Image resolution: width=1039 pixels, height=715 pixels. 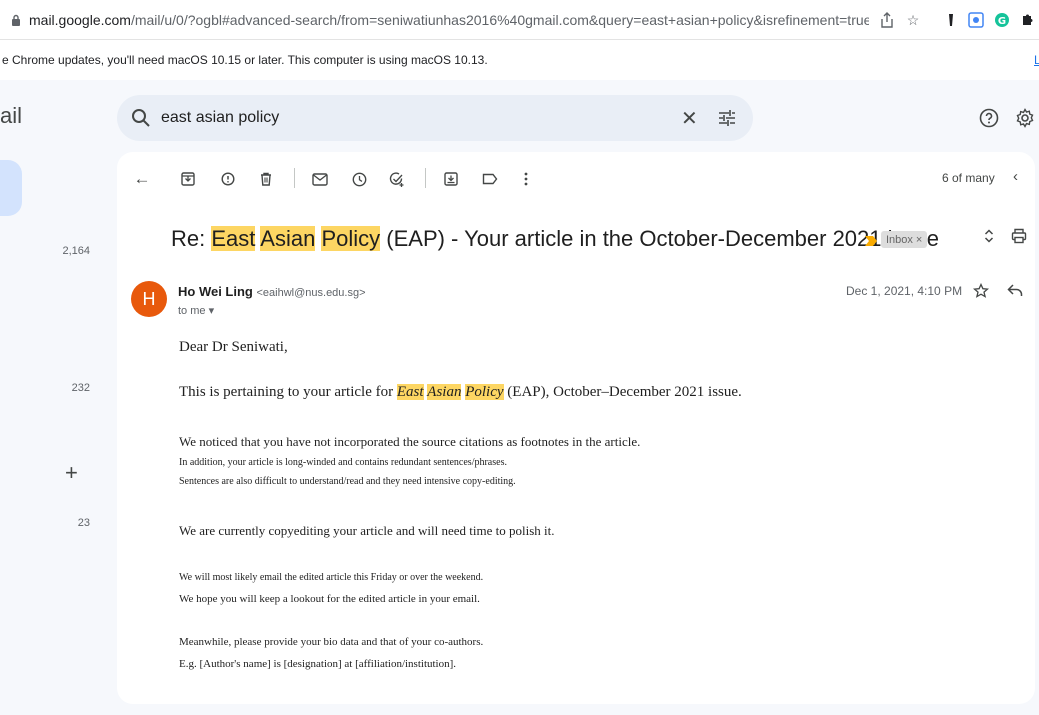 I want to click on body-text: This is pertaining to your article for, so click(x=288, y=392).